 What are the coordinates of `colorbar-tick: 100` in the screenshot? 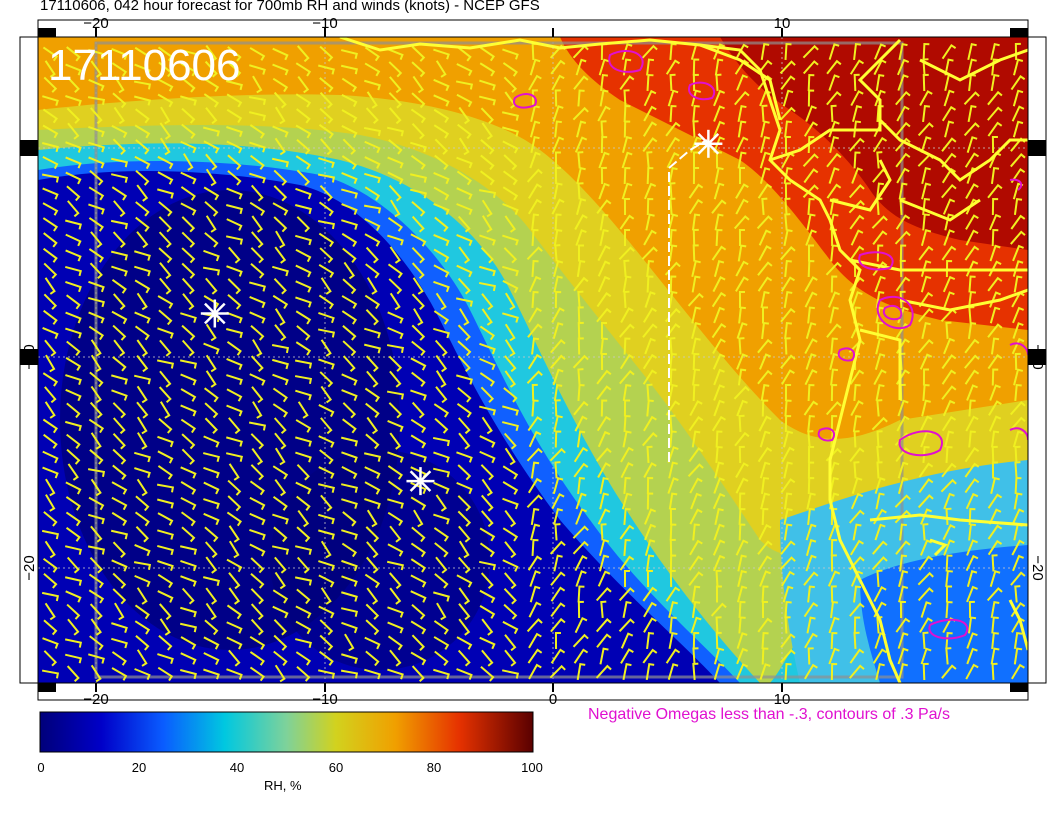 It's located at (532, 767).